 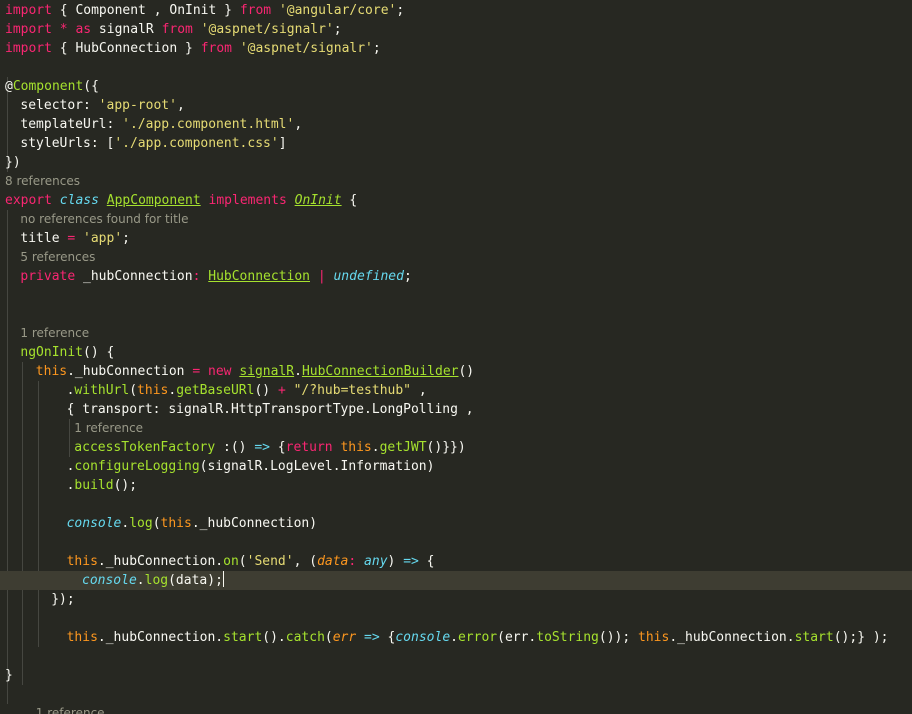 I want to click on code-token: @, so click(x=9, y=86).